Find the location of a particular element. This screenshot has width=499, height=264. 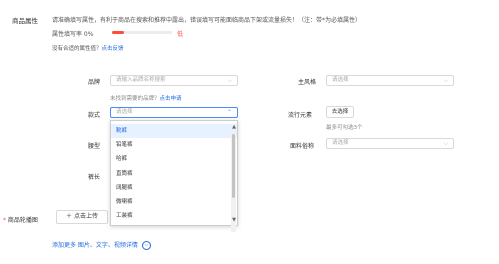

kuanshi-dropdown: 靴裤 铅笔裤 哈裤 直筒裤 阔腿裤 微喇裤 工装裤 ▲ ▼ is located at coordinates (174, 176).